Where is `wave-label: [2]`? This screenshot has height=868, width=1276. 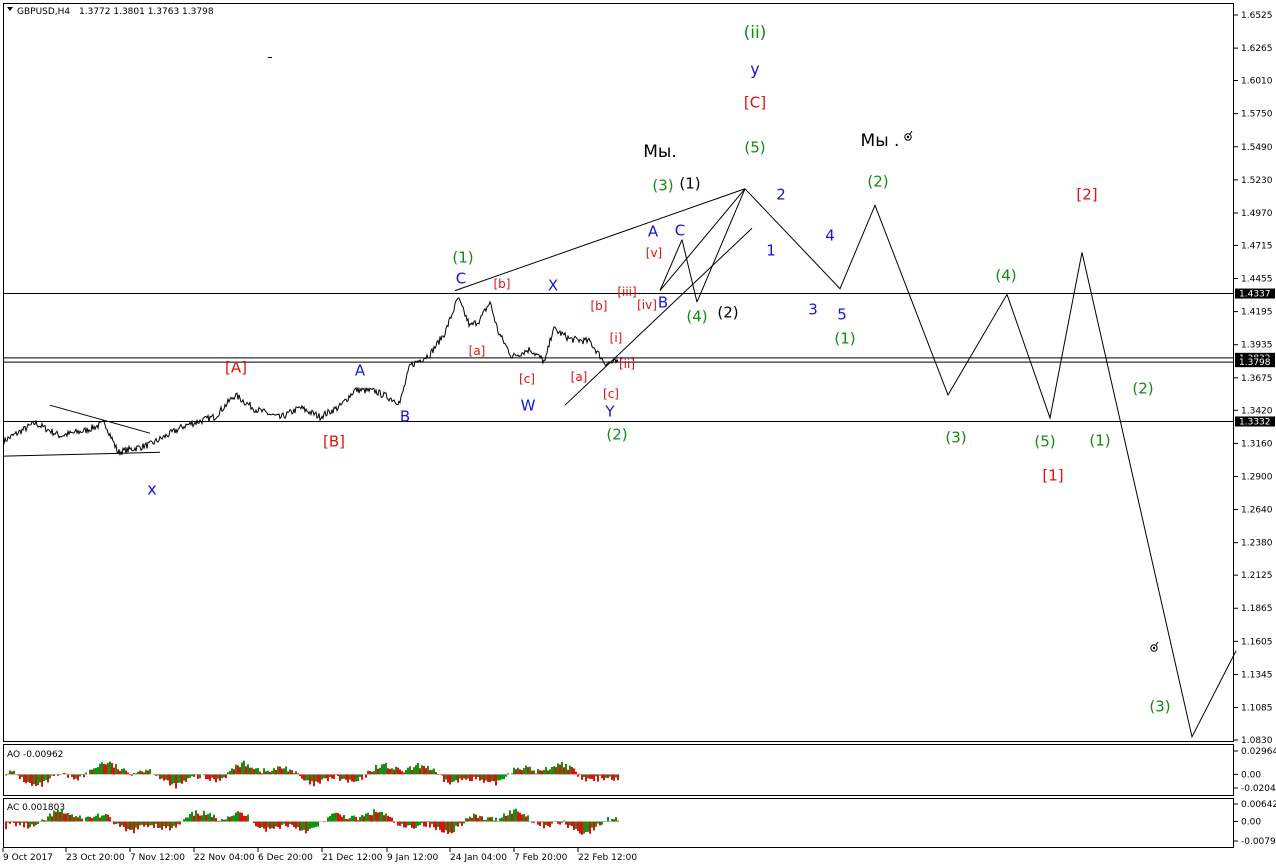 wave-label: [2] is located at coordinates (1086, 194).